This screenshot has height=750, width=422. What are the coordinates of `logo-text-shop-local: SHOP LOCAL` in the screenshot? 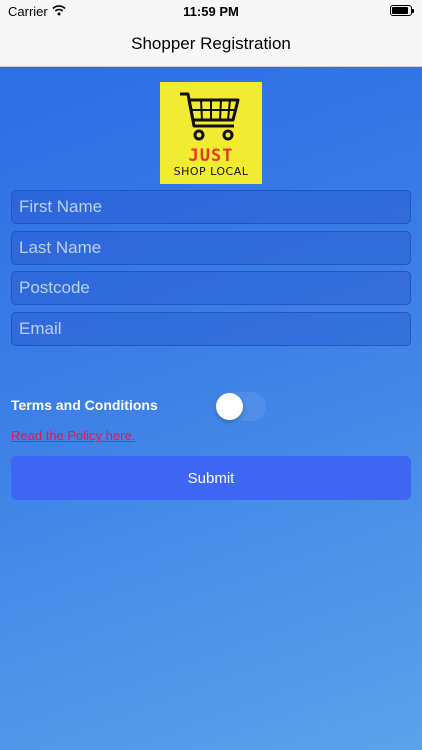 It's located at (211, 171).